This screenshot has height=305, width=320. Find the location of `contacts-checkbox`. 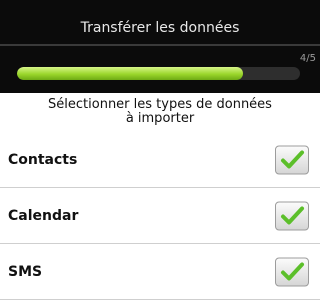

contacts-checkbox is located at coordinates (292, 159).